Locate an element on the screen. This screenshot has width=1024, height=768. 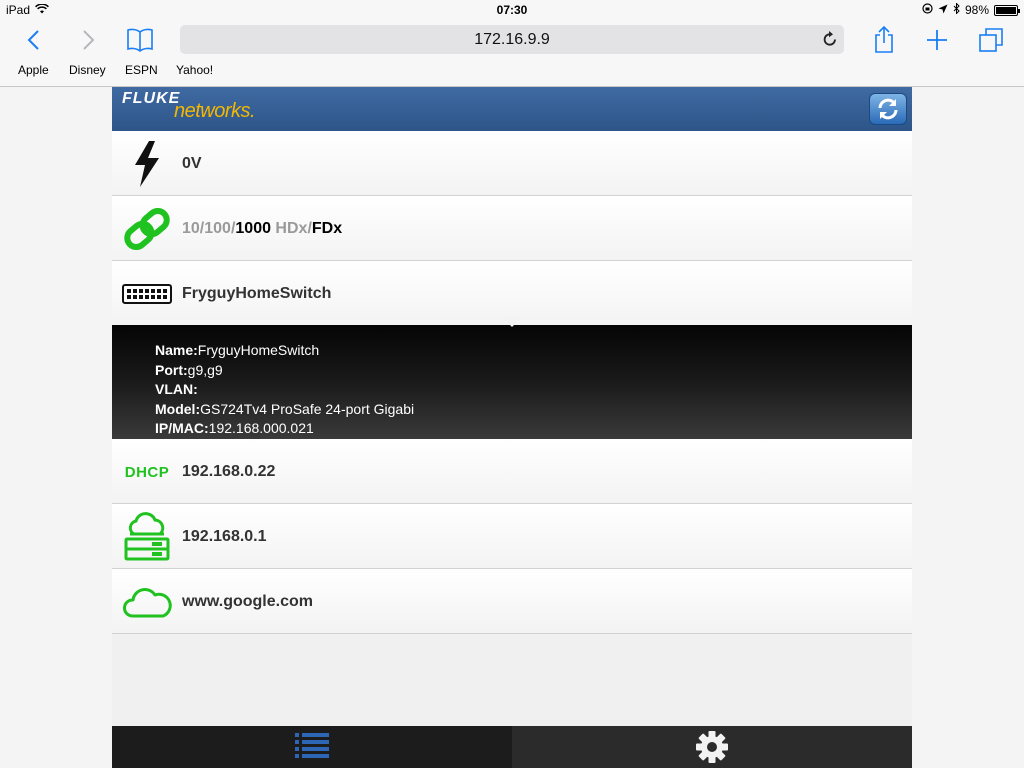
plus-icon is located at coordinates (937, 40).